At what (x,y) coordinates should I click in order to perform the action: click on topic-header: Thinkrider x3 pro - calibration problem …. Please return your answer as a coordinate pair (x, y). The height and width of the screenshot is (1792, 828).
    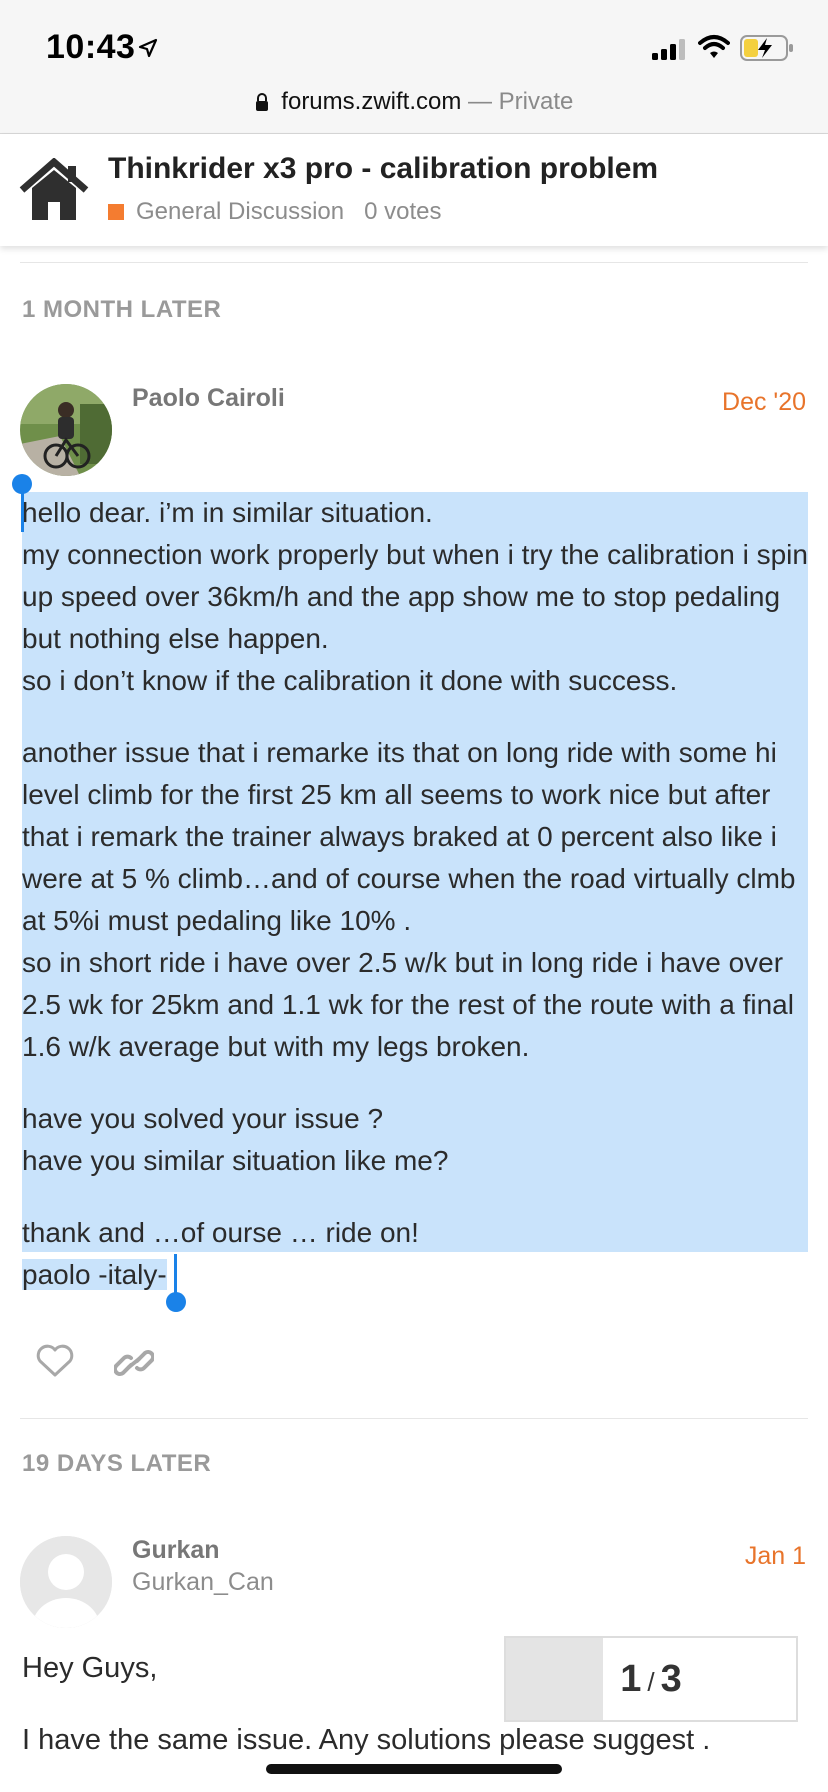
    Looking at the image, I should click on (414, 190).